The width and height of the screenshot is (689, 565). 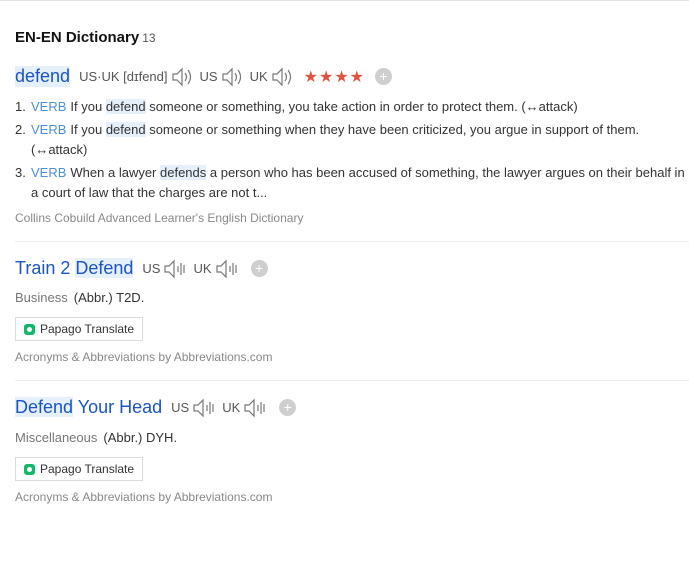 I want to click on section-title: EN-EN Dictionary 13, so click(x=85, y=37).